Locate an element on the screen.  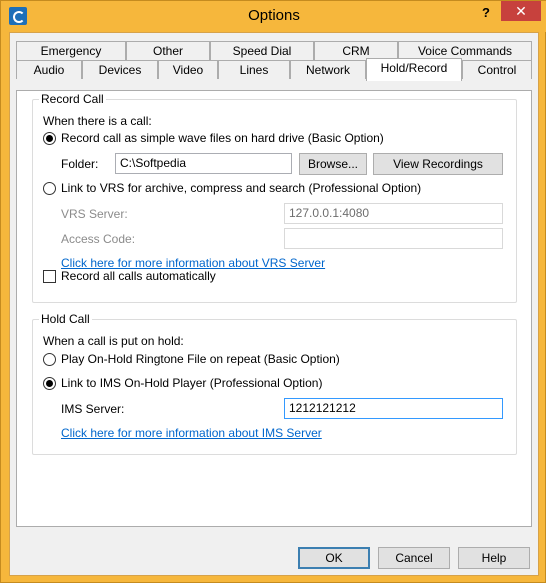
tab-network: Network is located at coordinates (328, 69).